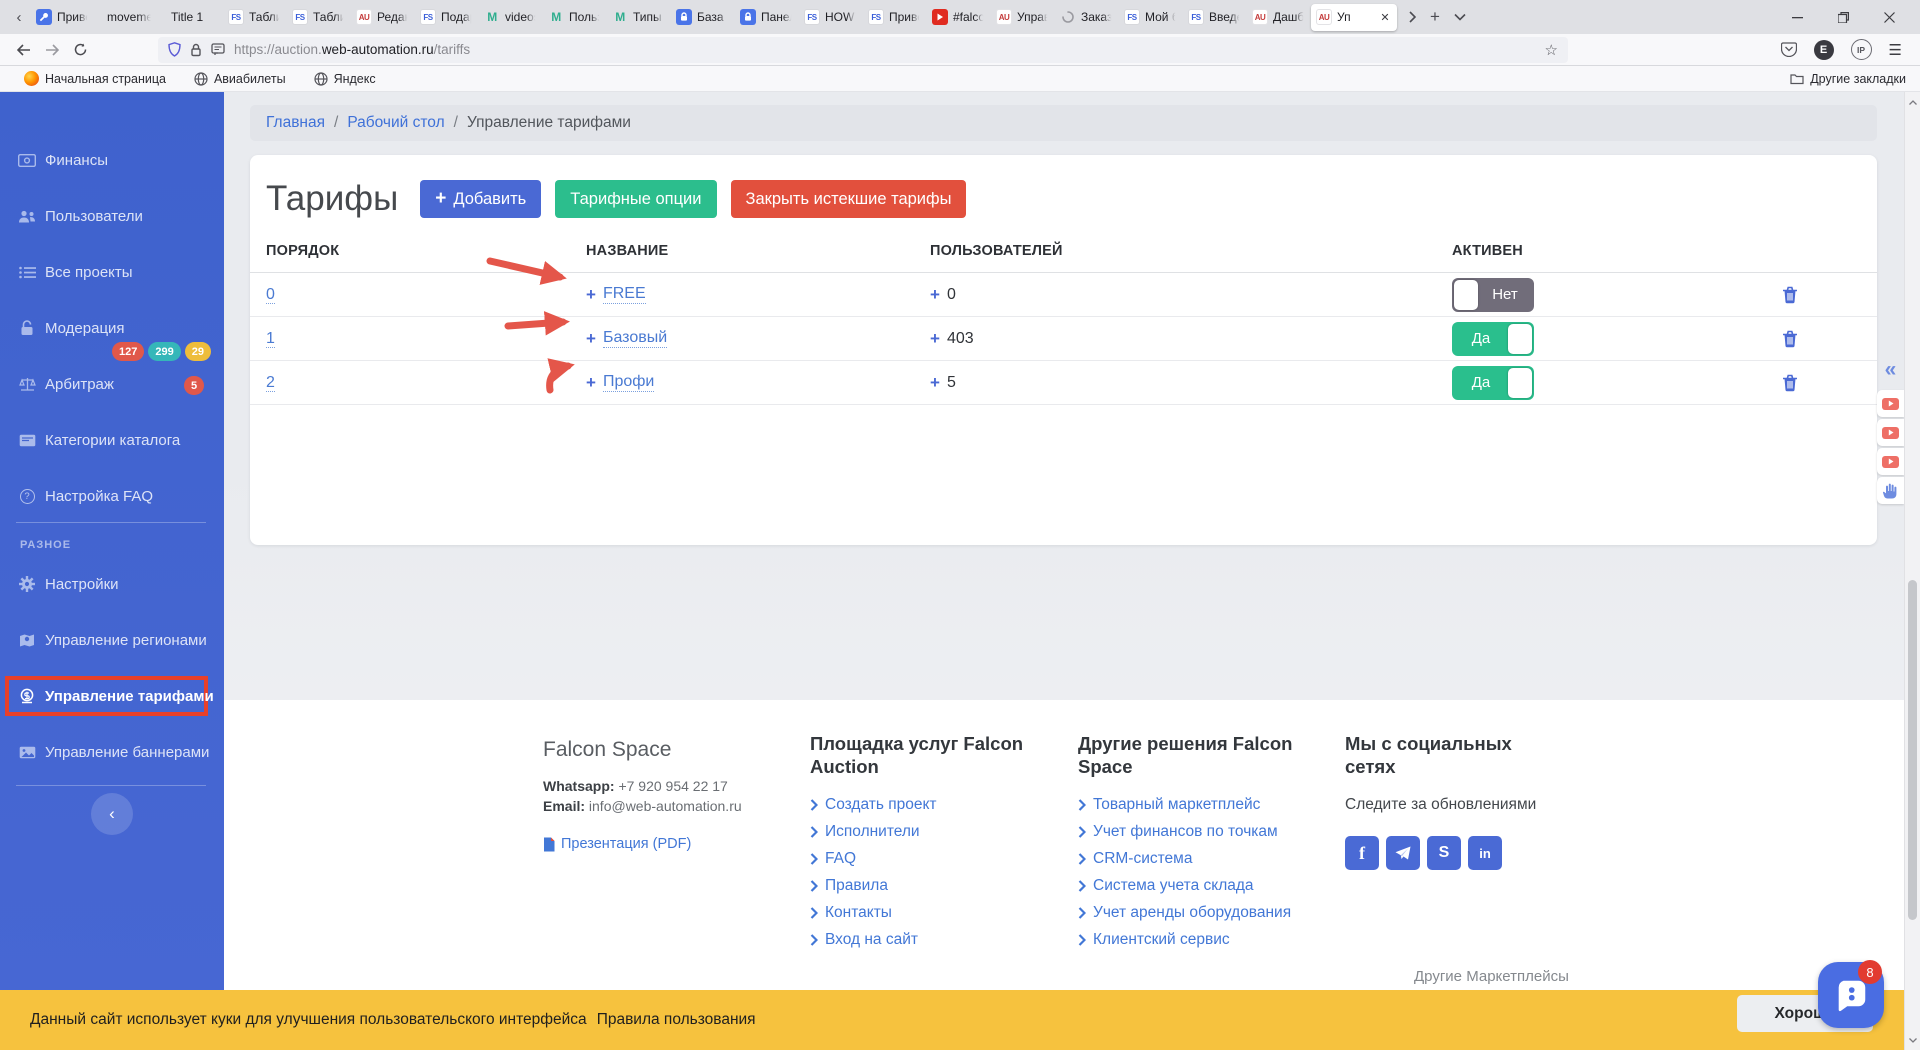 This screenshot has width=1920, height=1050. Describe the element at coordinates (95, 78) in the screenshot. I see `bookmark-item: Начальная страница` at that location.